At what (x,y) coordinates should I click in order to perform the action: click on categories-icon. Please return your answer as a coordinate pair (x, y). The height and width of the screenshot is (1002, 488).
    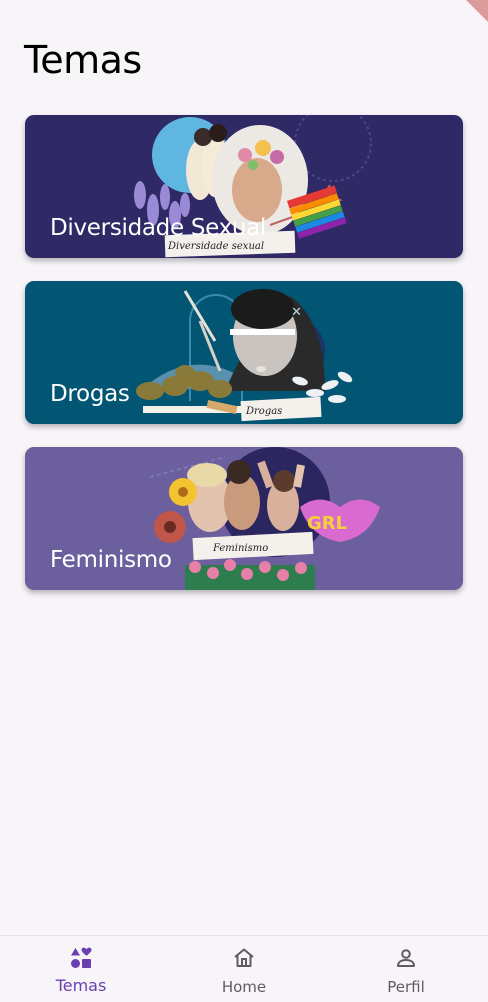
    Looking at the image, I should click on (81, 957).